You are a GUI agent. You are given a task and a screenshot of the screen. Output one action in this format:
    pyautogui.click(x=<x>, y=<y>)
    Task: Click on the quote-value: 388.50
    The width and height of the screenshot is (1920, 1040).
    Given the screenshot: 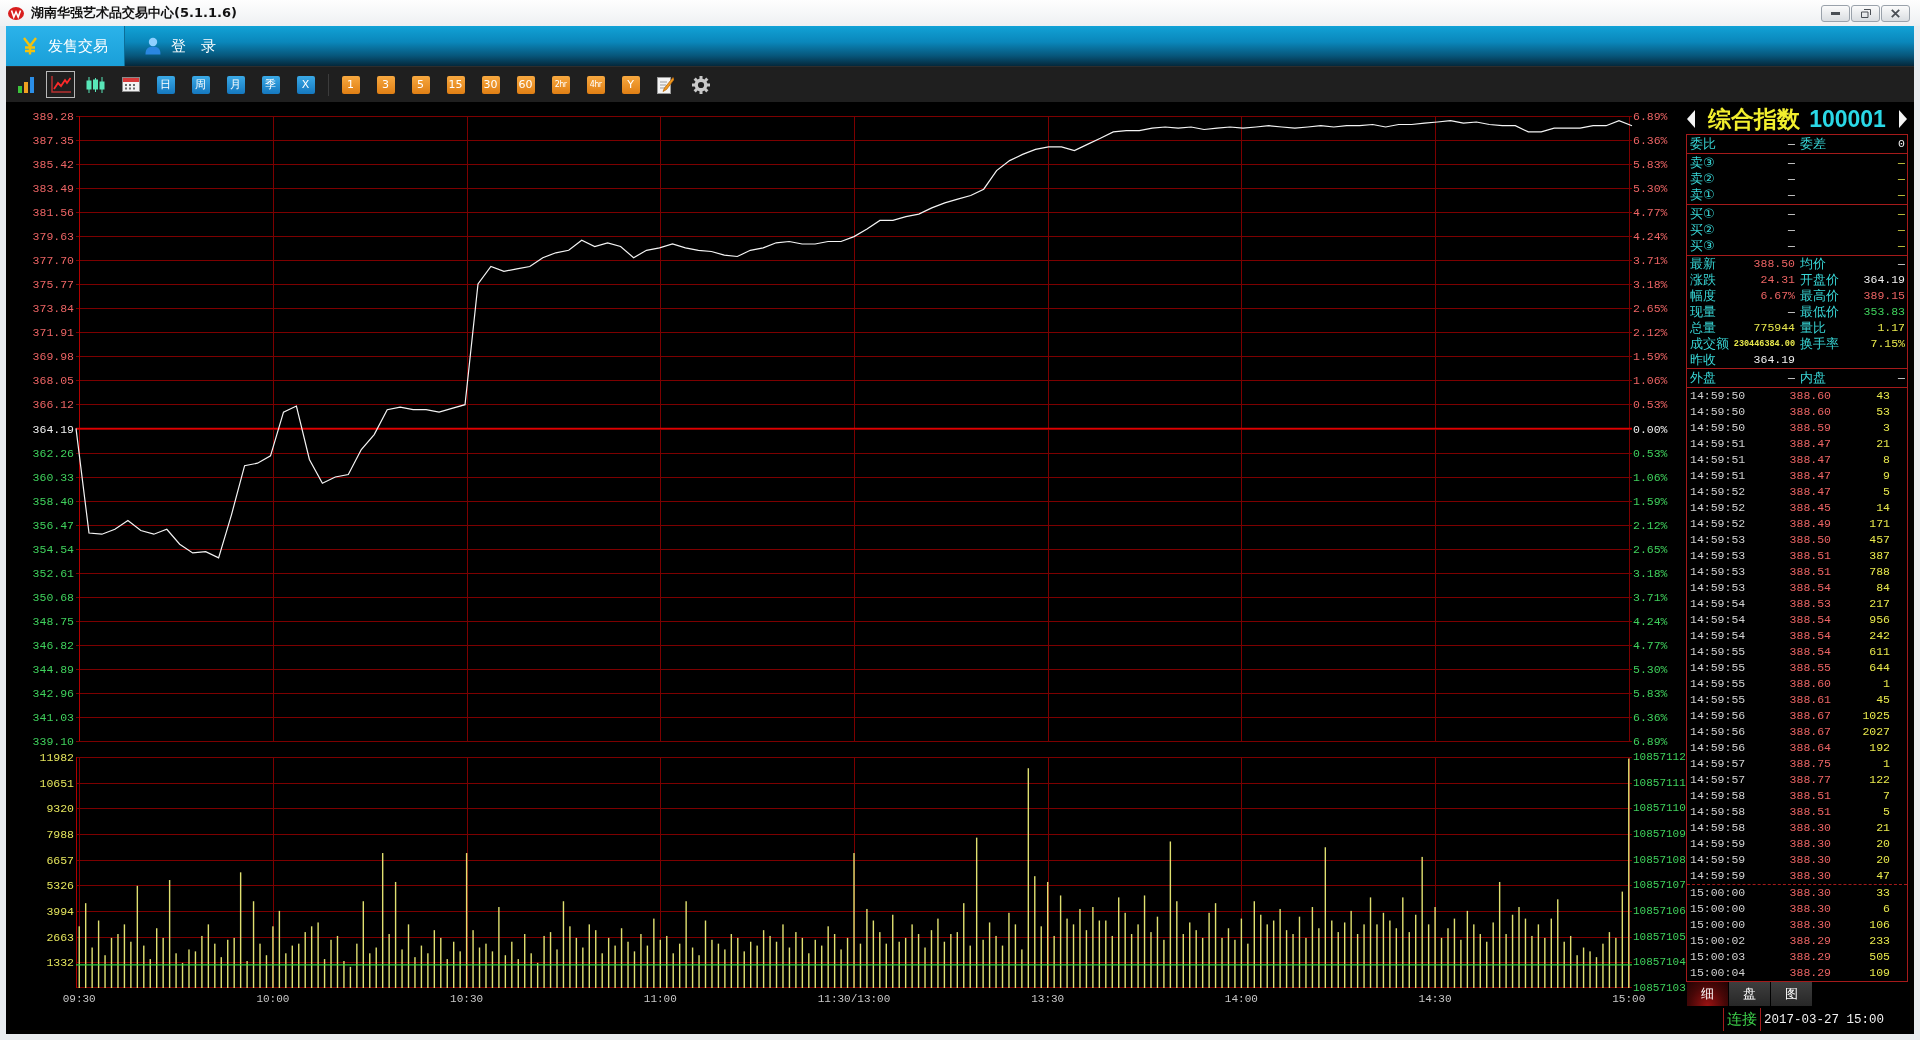 What is the action you would take?
    pyautogui.click(x=1774, y=264)
    